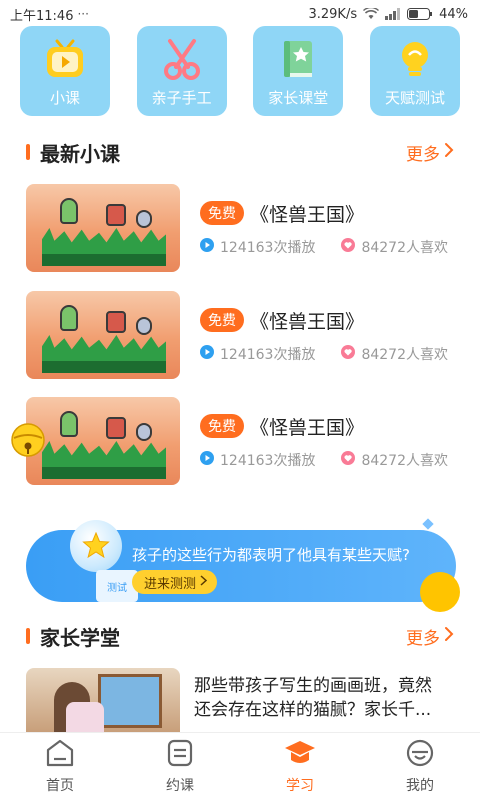  Describe the element at coordinates (298, 98) in the screenshot. I see `category-label: 家长课堂` at that location.